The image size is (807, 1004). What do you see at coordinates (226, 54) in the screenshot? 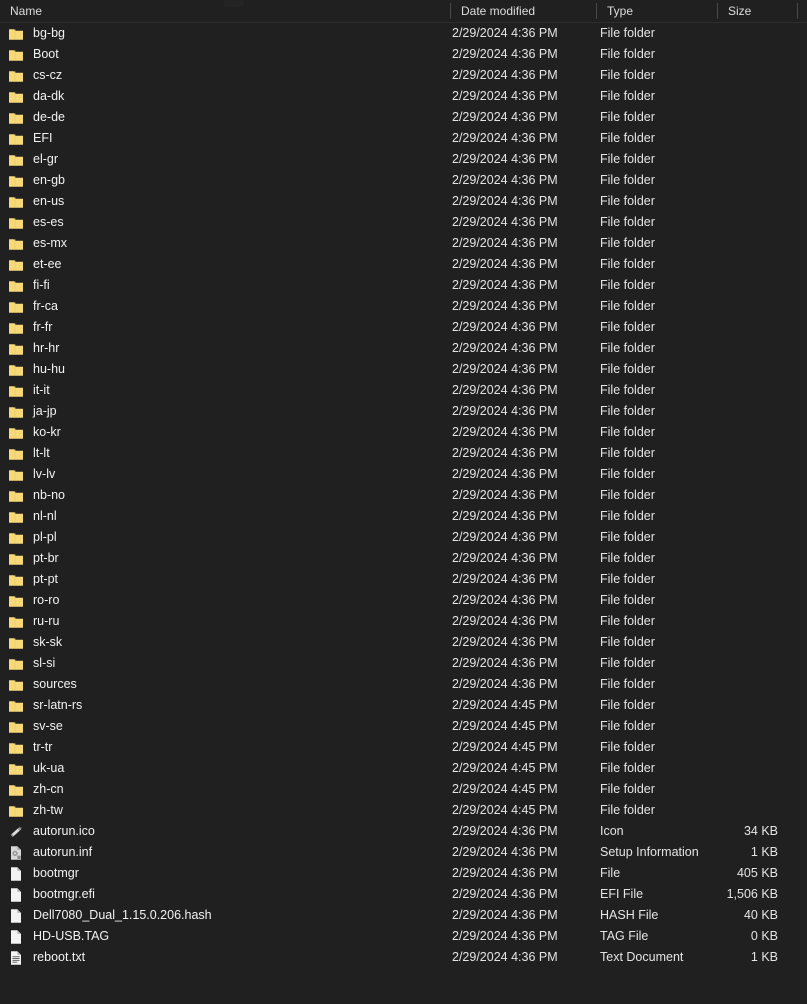
I see `cell-name: Boot` at bounding box center [226, 54].